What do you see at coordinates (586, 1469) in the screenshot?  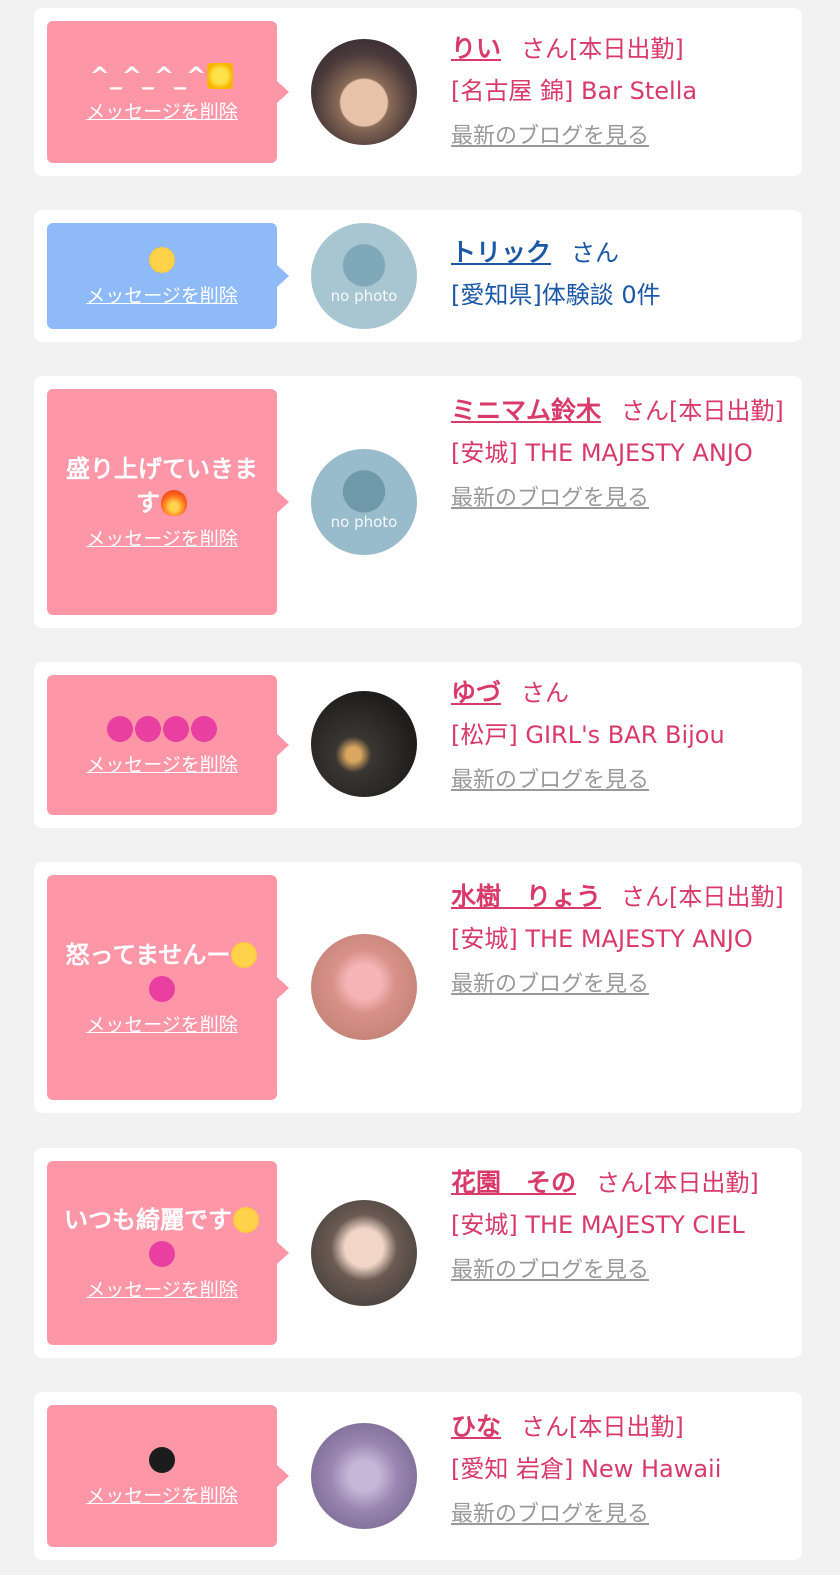 I see `shop-name: [愛知 岩倉] New Hawaii` at bounding box center [586, 1469].